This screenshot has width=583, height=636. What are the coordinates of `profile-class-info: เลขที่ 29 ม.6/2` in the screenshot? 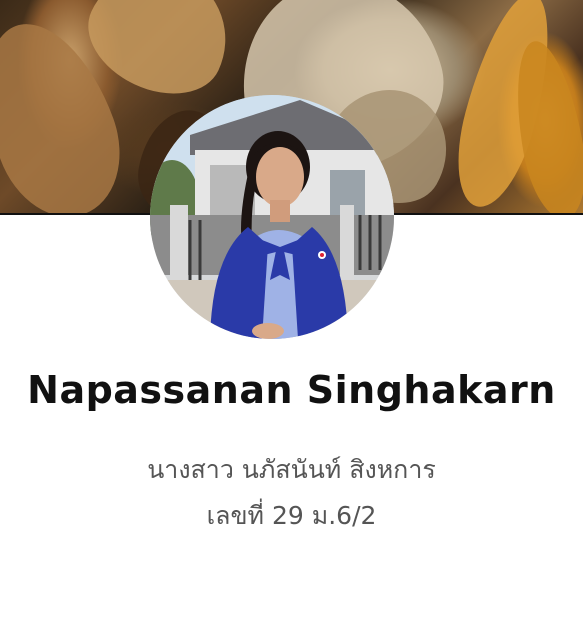 It's located at (291, 515).